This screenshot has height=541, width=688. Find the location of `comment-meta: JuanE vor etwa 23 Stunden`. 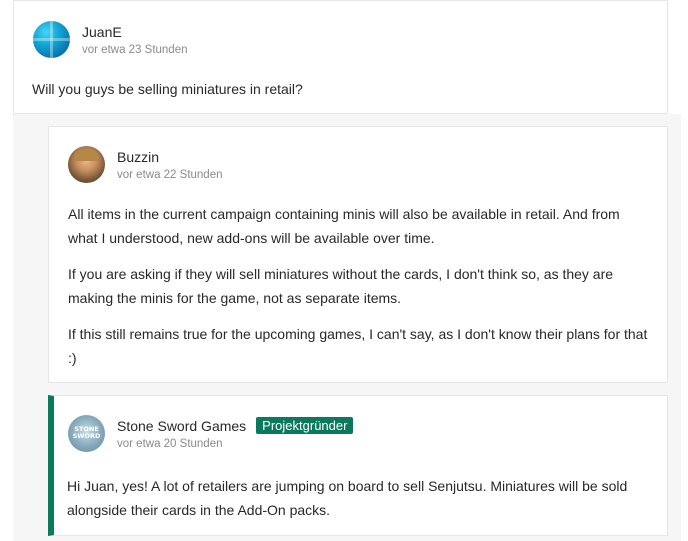

comment-meta: JuanE vor etwa 23 Stunden is located at coordinates (135, 39).